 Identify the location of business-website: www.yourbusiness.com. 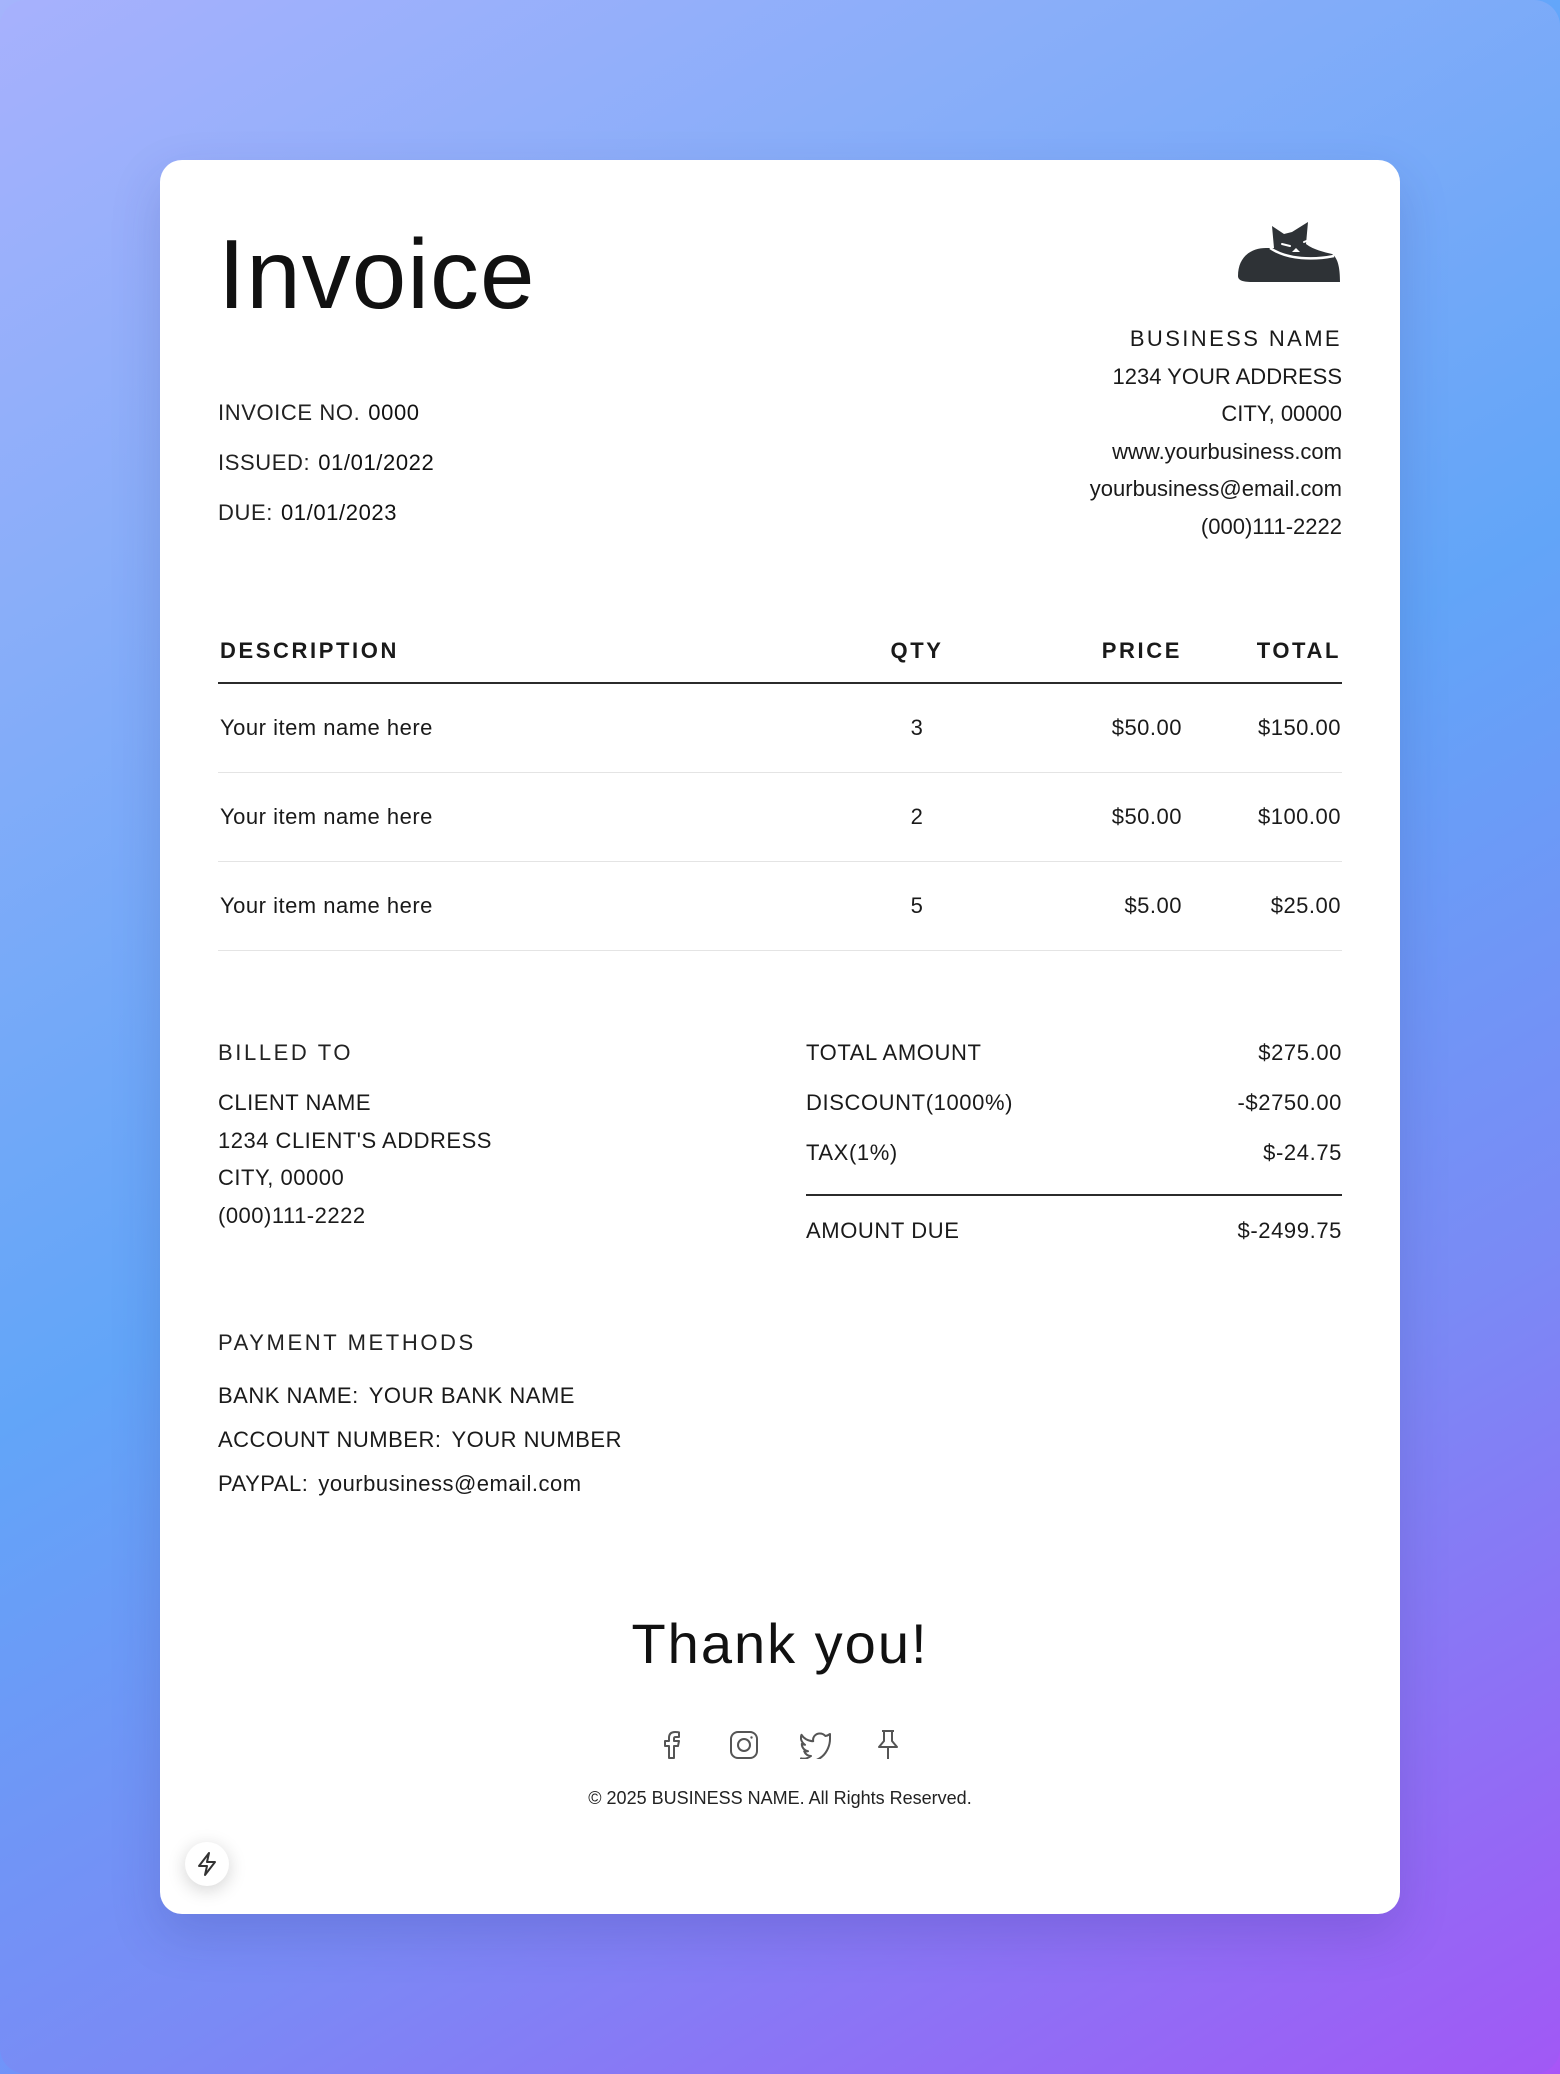
(1216, 452).